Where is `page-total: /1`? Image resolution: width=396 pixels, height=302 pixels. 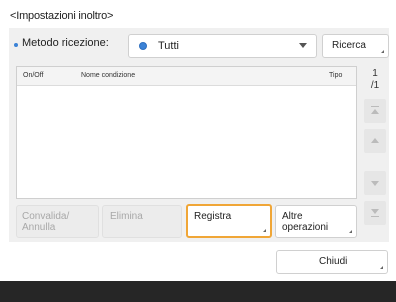 page-total: /1 is located at coordinates (375, 85).